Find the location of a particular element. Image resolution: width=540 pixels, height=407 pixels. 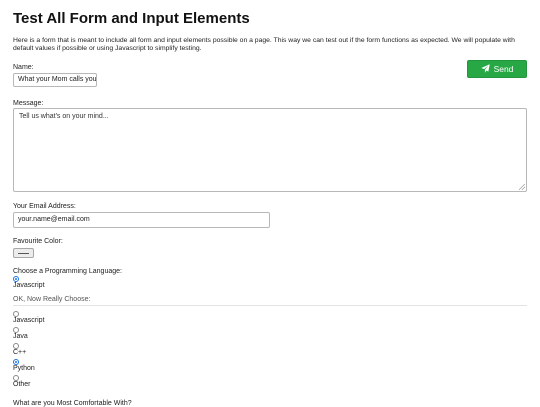

name-label: Name: is located at coordinates (23, 67).